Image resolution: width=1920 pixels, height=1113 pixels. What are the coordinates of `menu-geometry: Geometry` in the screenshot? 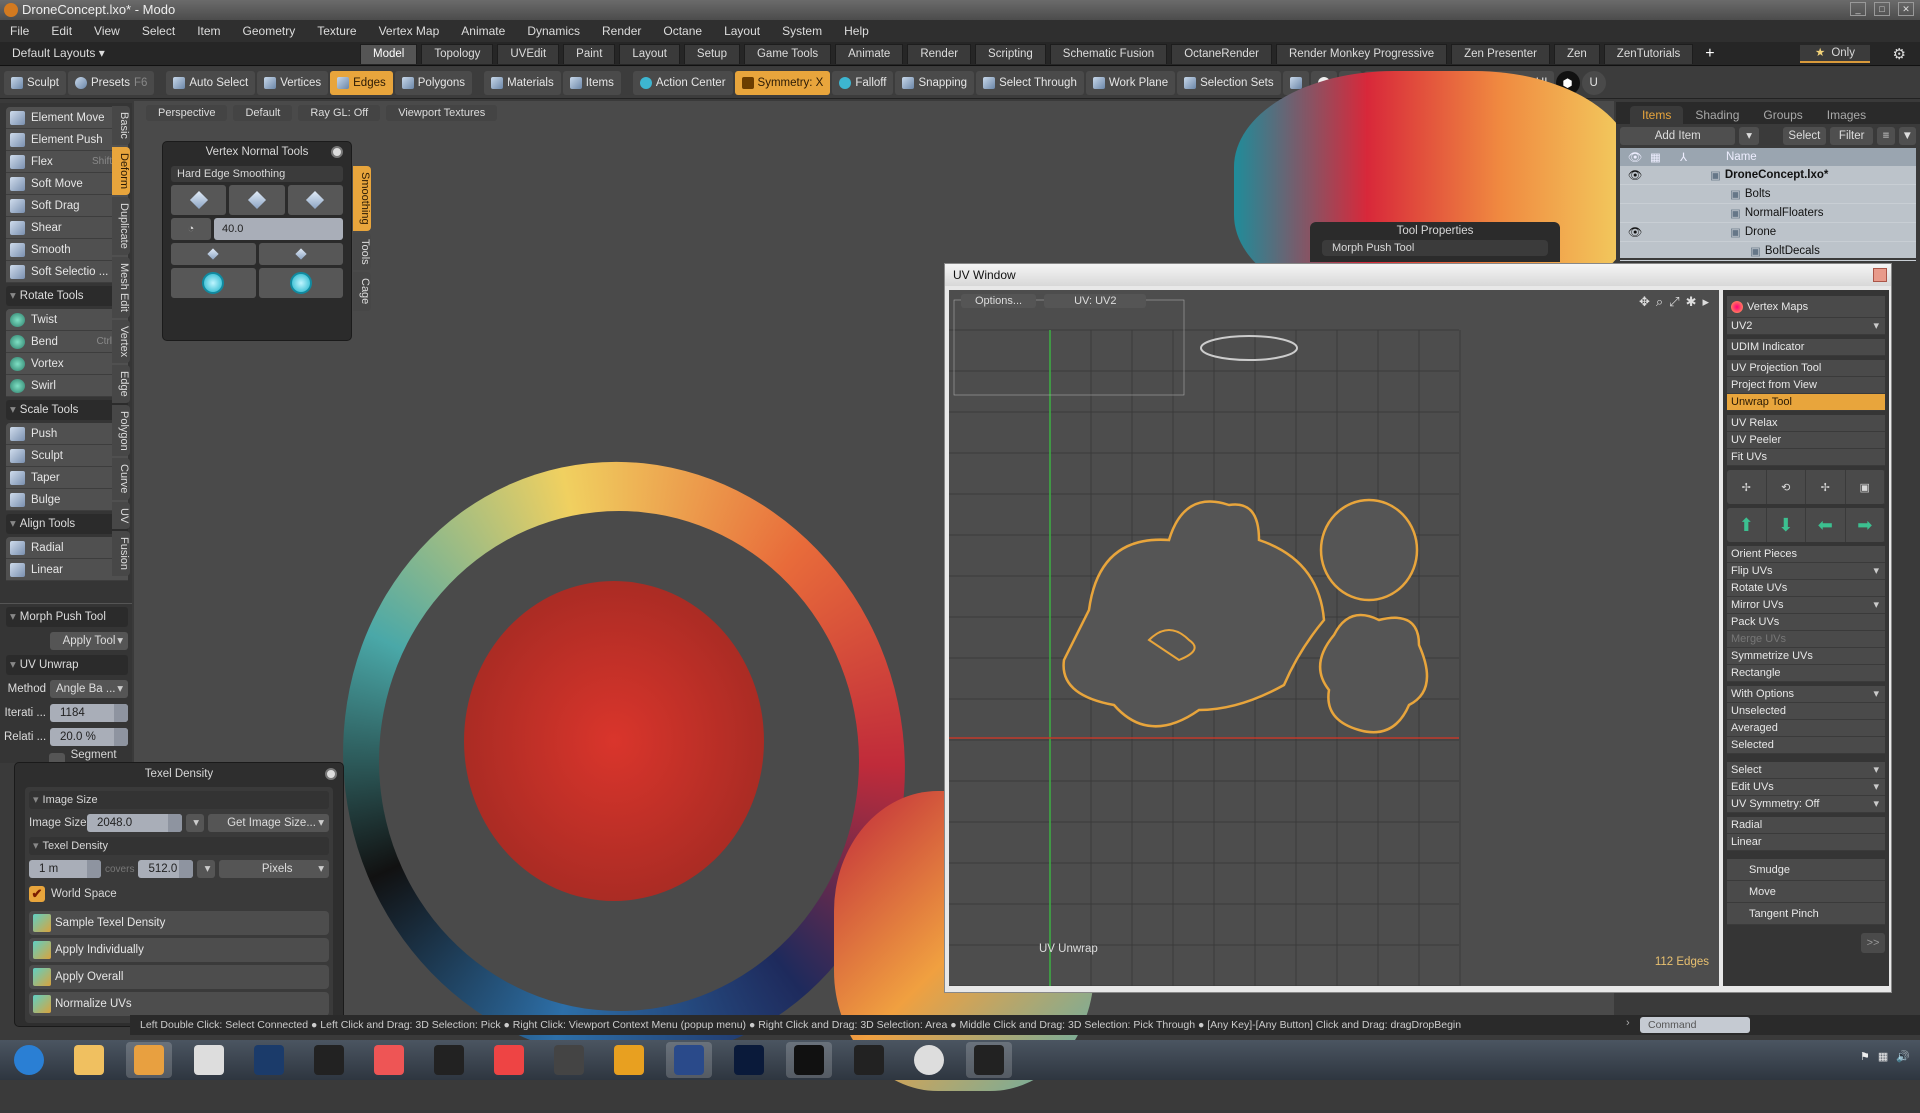 It's located at (269, 31).